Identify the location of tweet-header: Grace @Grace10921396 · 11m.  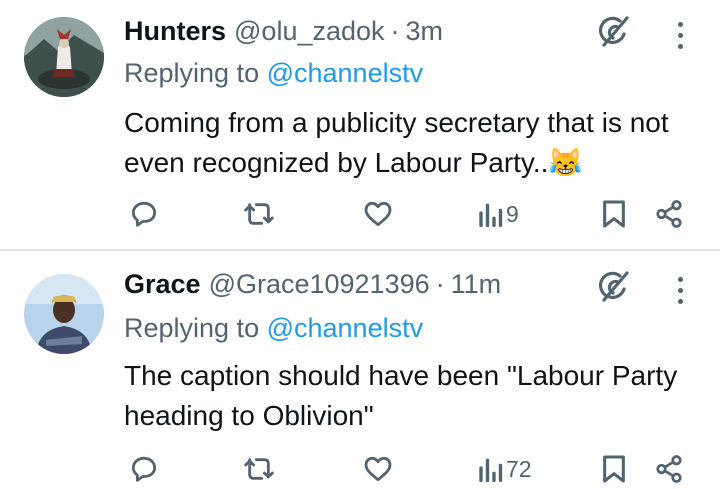
(312, 284).